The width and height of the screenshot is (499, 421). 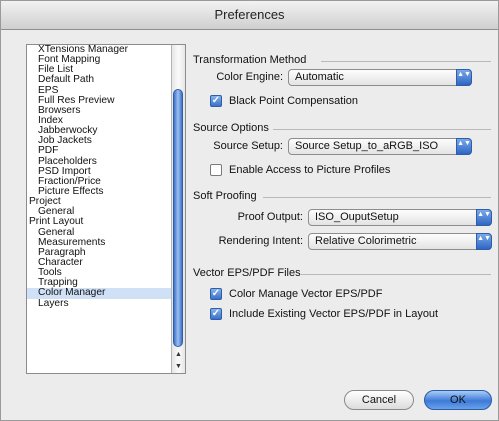 What do you see at coordinates (310, 170) in the screenshot?
I see `enable-access-label: Enable Access to Picture Profiles` at bounding box center [310, 170].